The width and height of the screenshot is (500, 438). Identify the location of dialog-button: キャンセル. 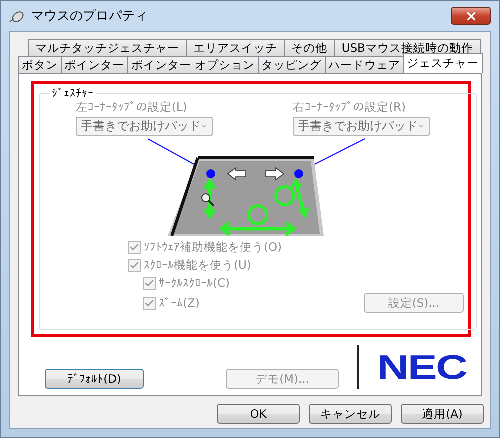
(350, 414).